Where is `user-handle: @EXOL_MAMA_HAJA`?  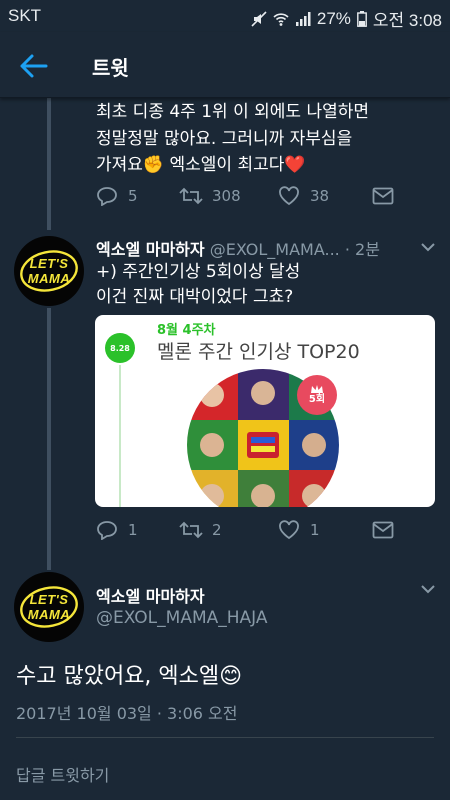 user-handle: @EXOL_MAMA_HAJA is located at coordinates (182, 618).